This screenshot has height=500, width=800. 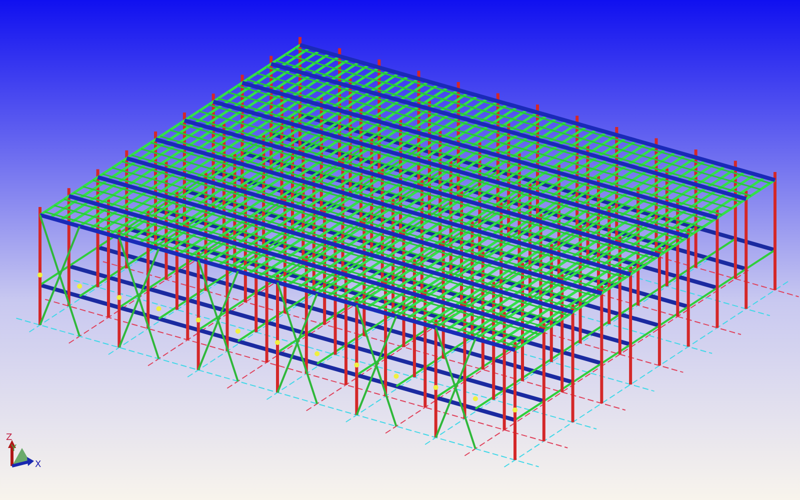 What do you see at coordinates (21, 454) in the screenshot?
I see `axis-triad-icon` at bounding box center [21, 454].